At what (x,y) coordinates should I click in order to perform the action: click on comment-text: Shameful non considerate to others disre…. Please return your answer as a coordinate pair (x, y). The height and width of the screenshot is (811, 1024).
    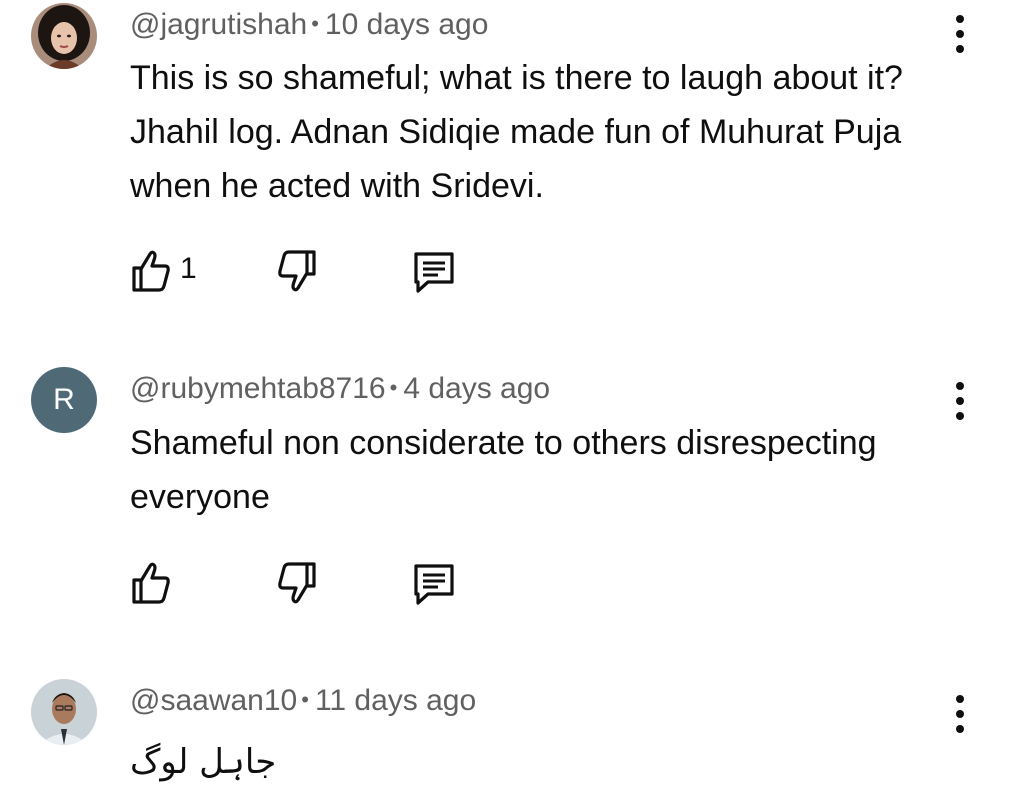
    Looking at the image, I should click on (503, 470).